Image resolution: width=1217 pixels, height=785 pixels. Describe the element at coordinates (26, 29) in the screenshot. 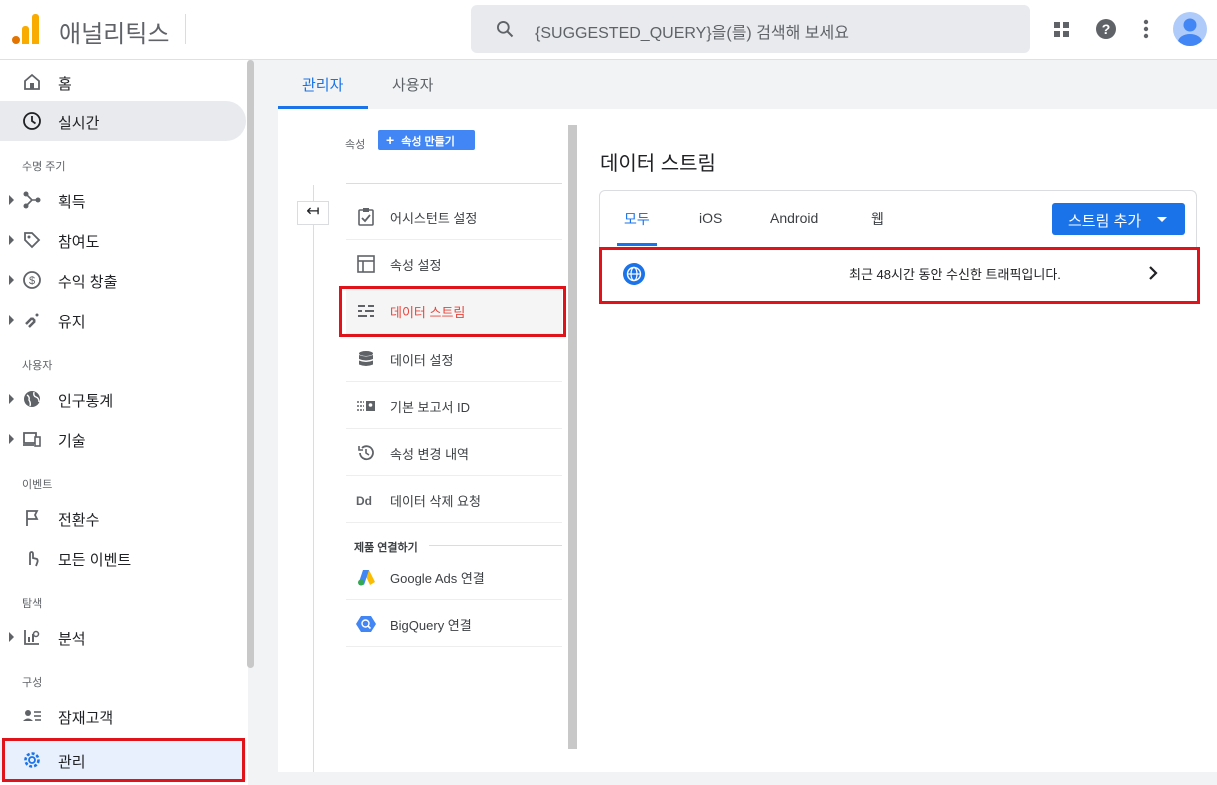

I see `analytics-logo-icon` at that location.